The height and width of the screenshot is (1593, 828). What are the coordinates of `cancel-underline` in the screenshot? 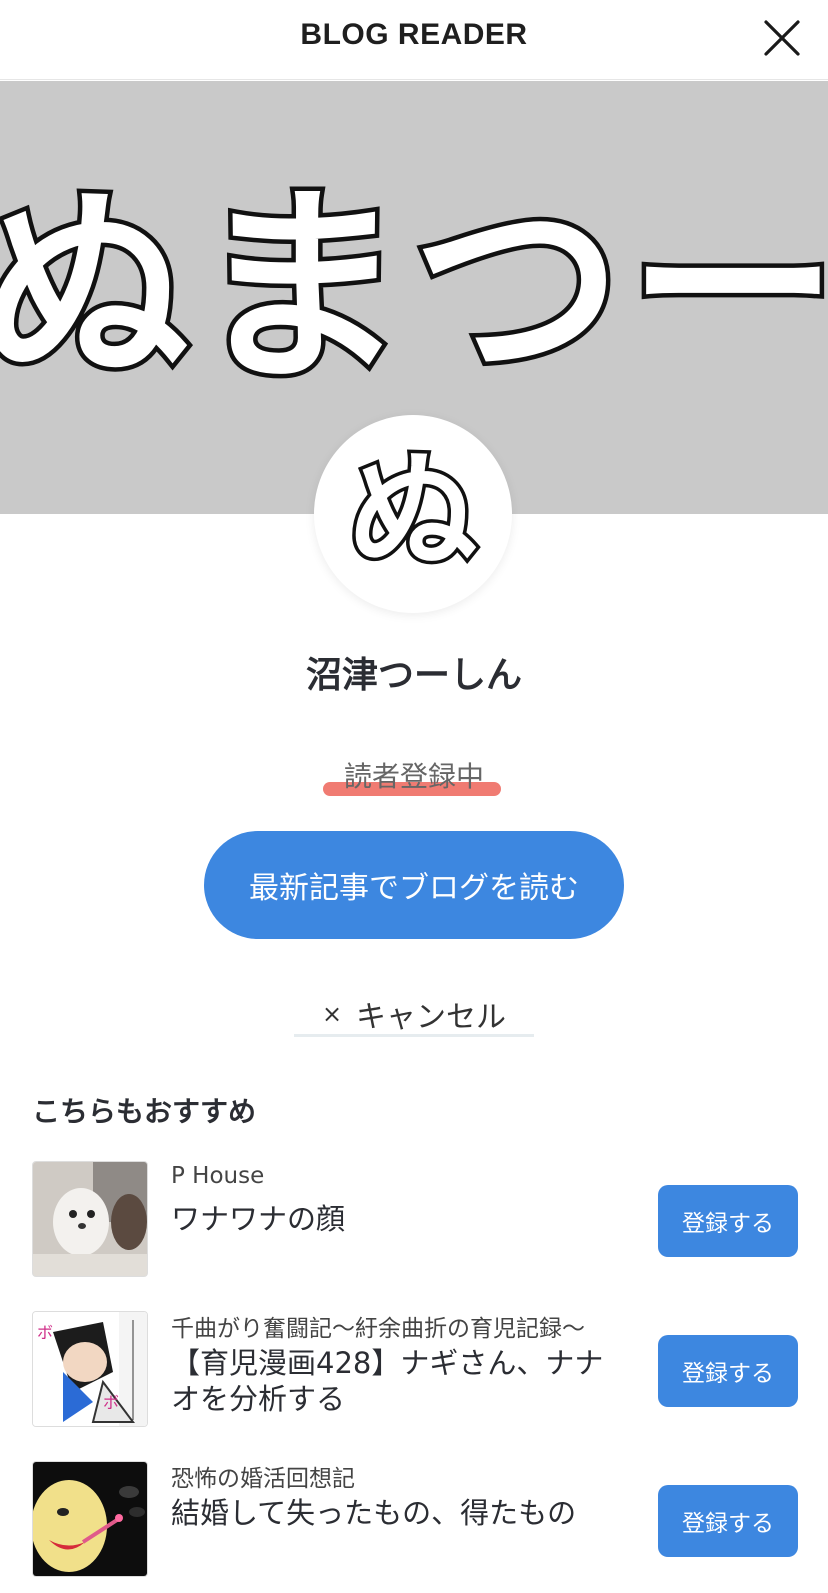 It's located at (414, 1035).